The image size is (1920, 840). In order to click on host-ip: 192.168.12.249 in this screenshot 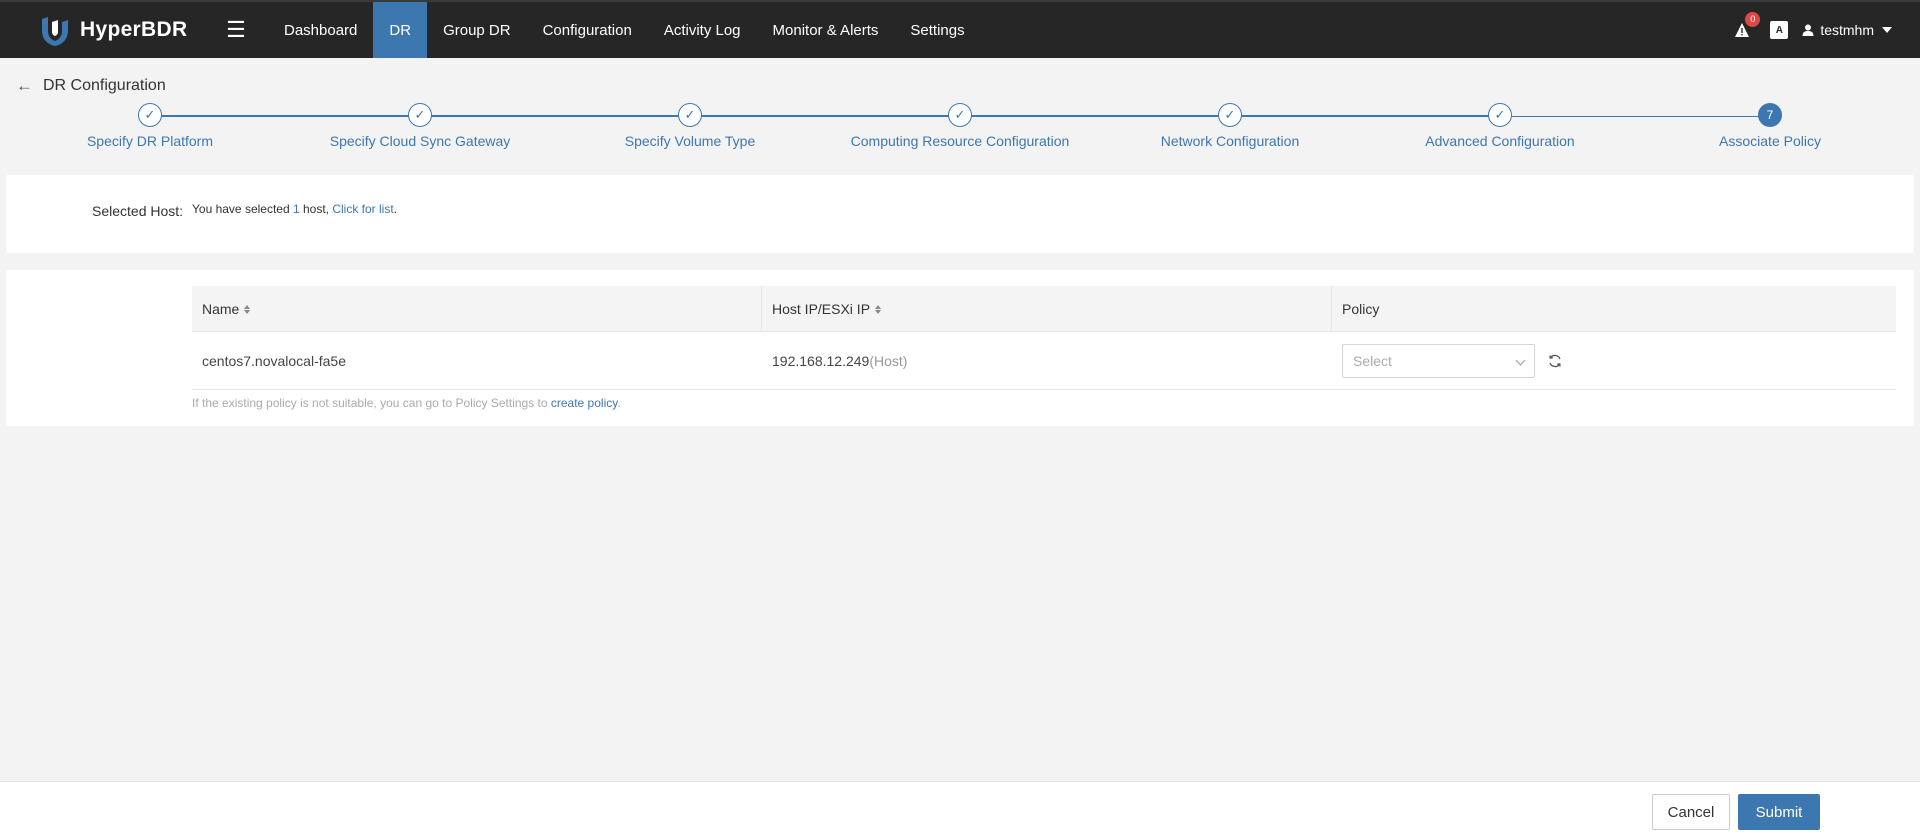, I will do `click(821, 360)`.